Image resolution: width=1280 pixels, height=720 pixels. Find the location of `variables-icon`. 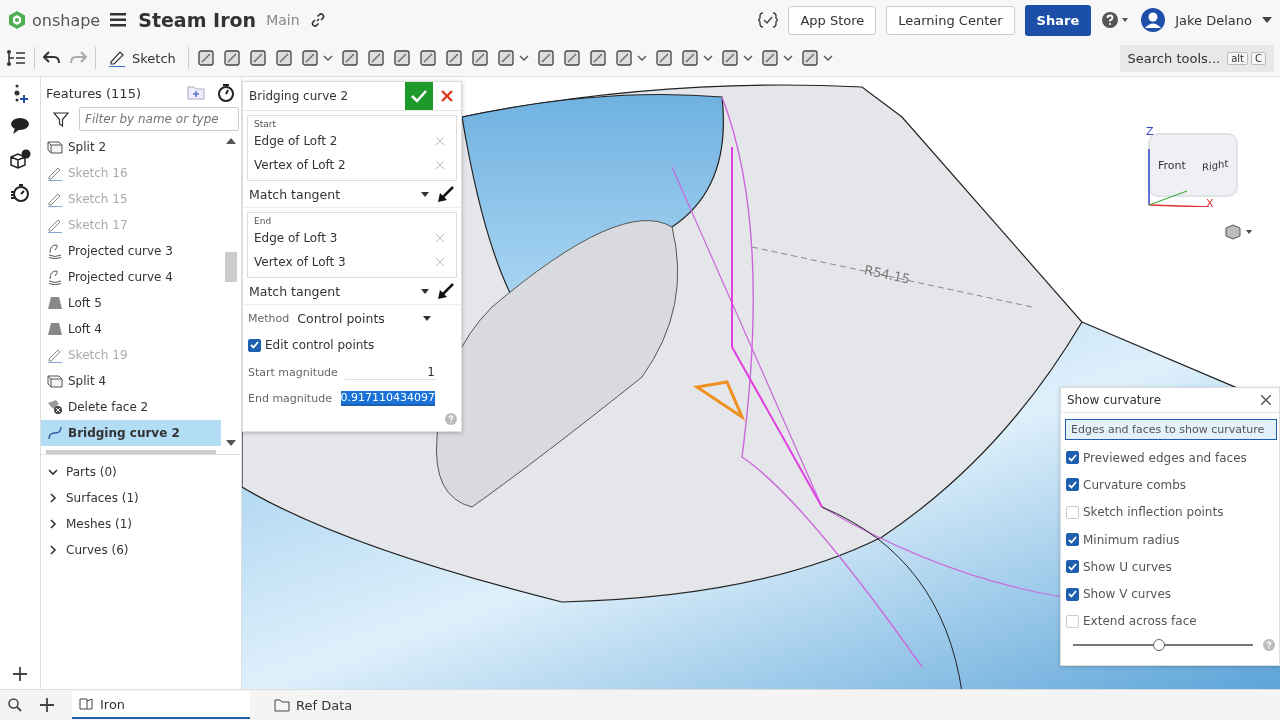

variables-icon is located at coordinates (768, 20).